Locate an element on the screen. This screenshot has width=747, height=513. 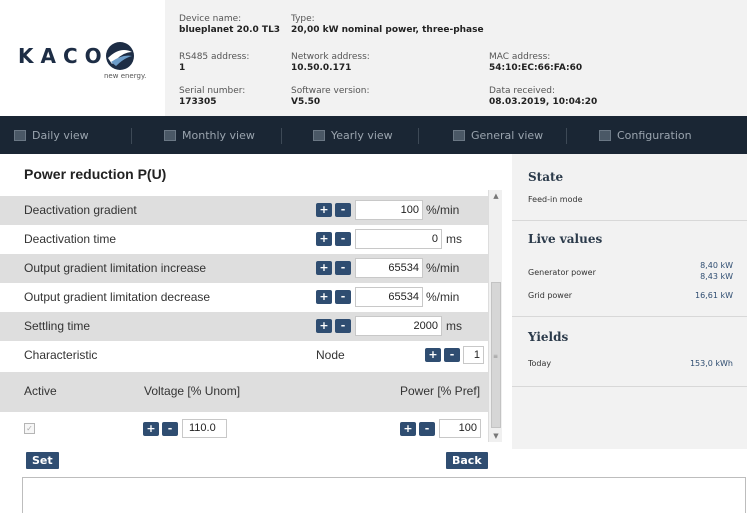
setting-row-deactivation-gradient: Deactivation gradient + - 100 %/min is located at coordinates (244, 210).